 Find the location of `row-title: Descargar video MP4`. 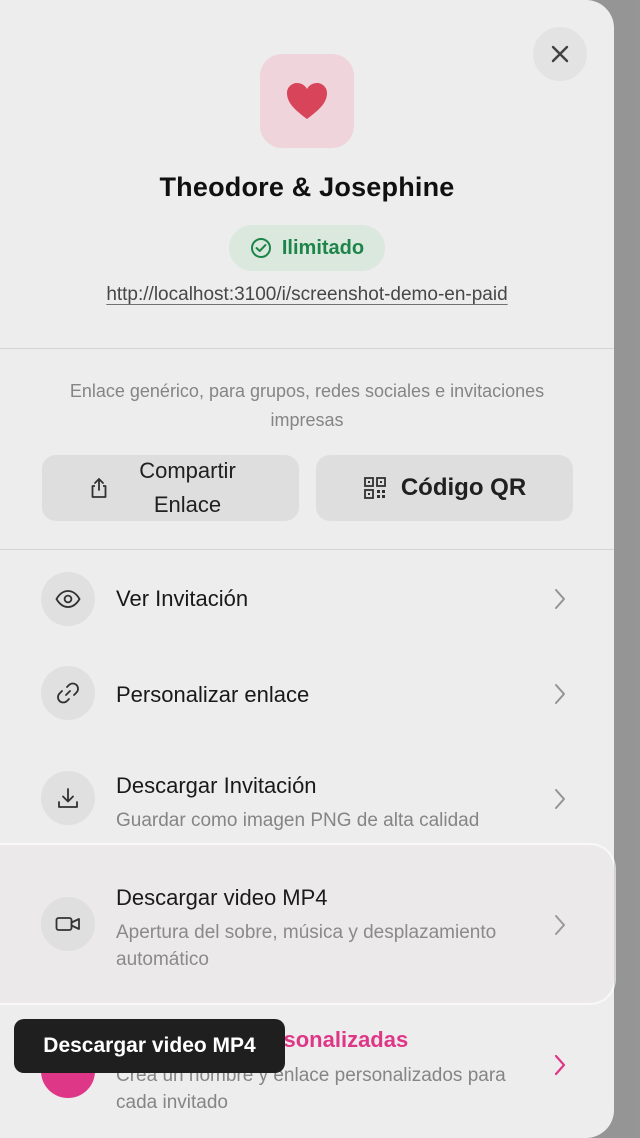

row-title: Descargar video MP4 is located at coordinates (222, 897).